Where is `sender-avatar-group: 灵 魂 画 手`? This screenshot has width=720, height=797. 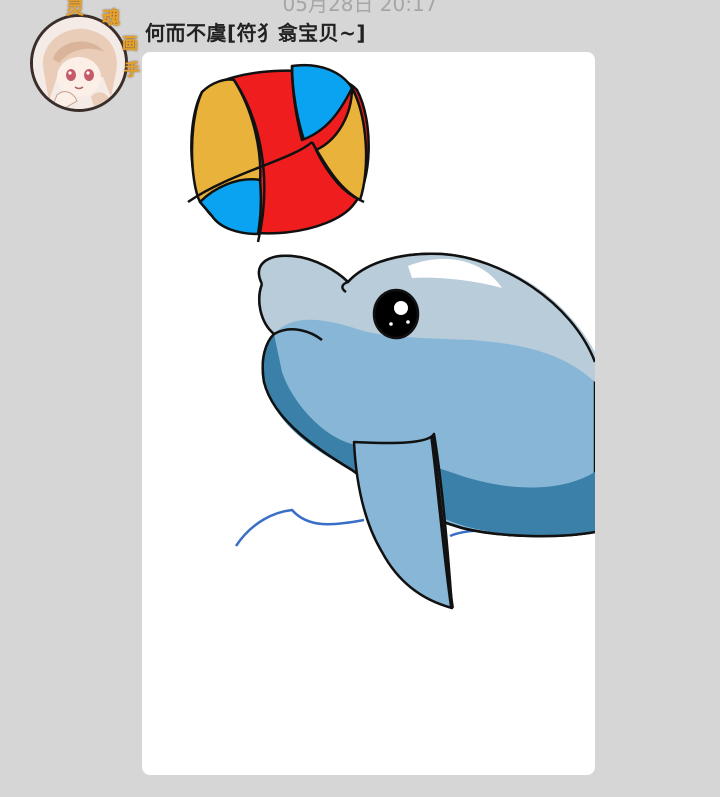
sender-avatar-group: 灵 魂 画 手 is located at coordinates (87, 56).